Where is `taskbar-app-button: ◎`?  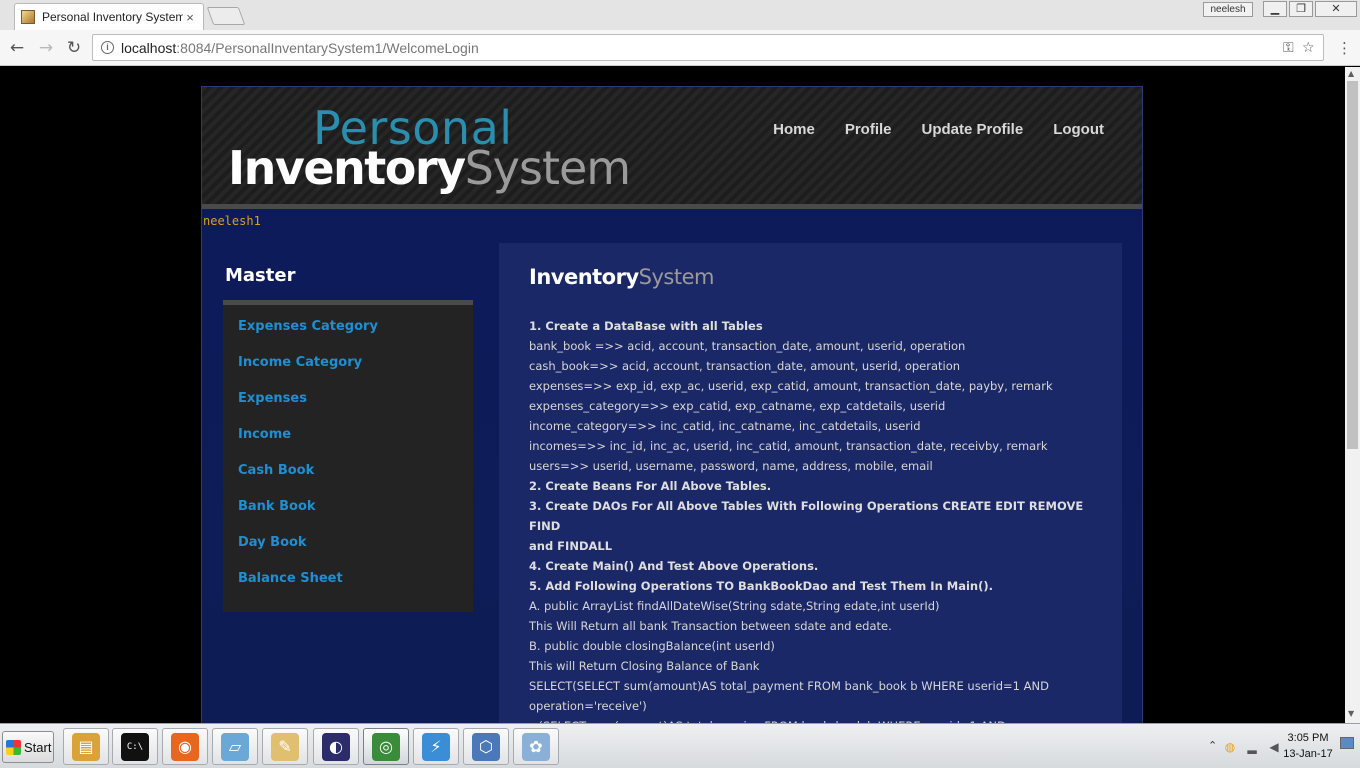 taskbar-app-button: ◎ is located at coordinates (386, 746).